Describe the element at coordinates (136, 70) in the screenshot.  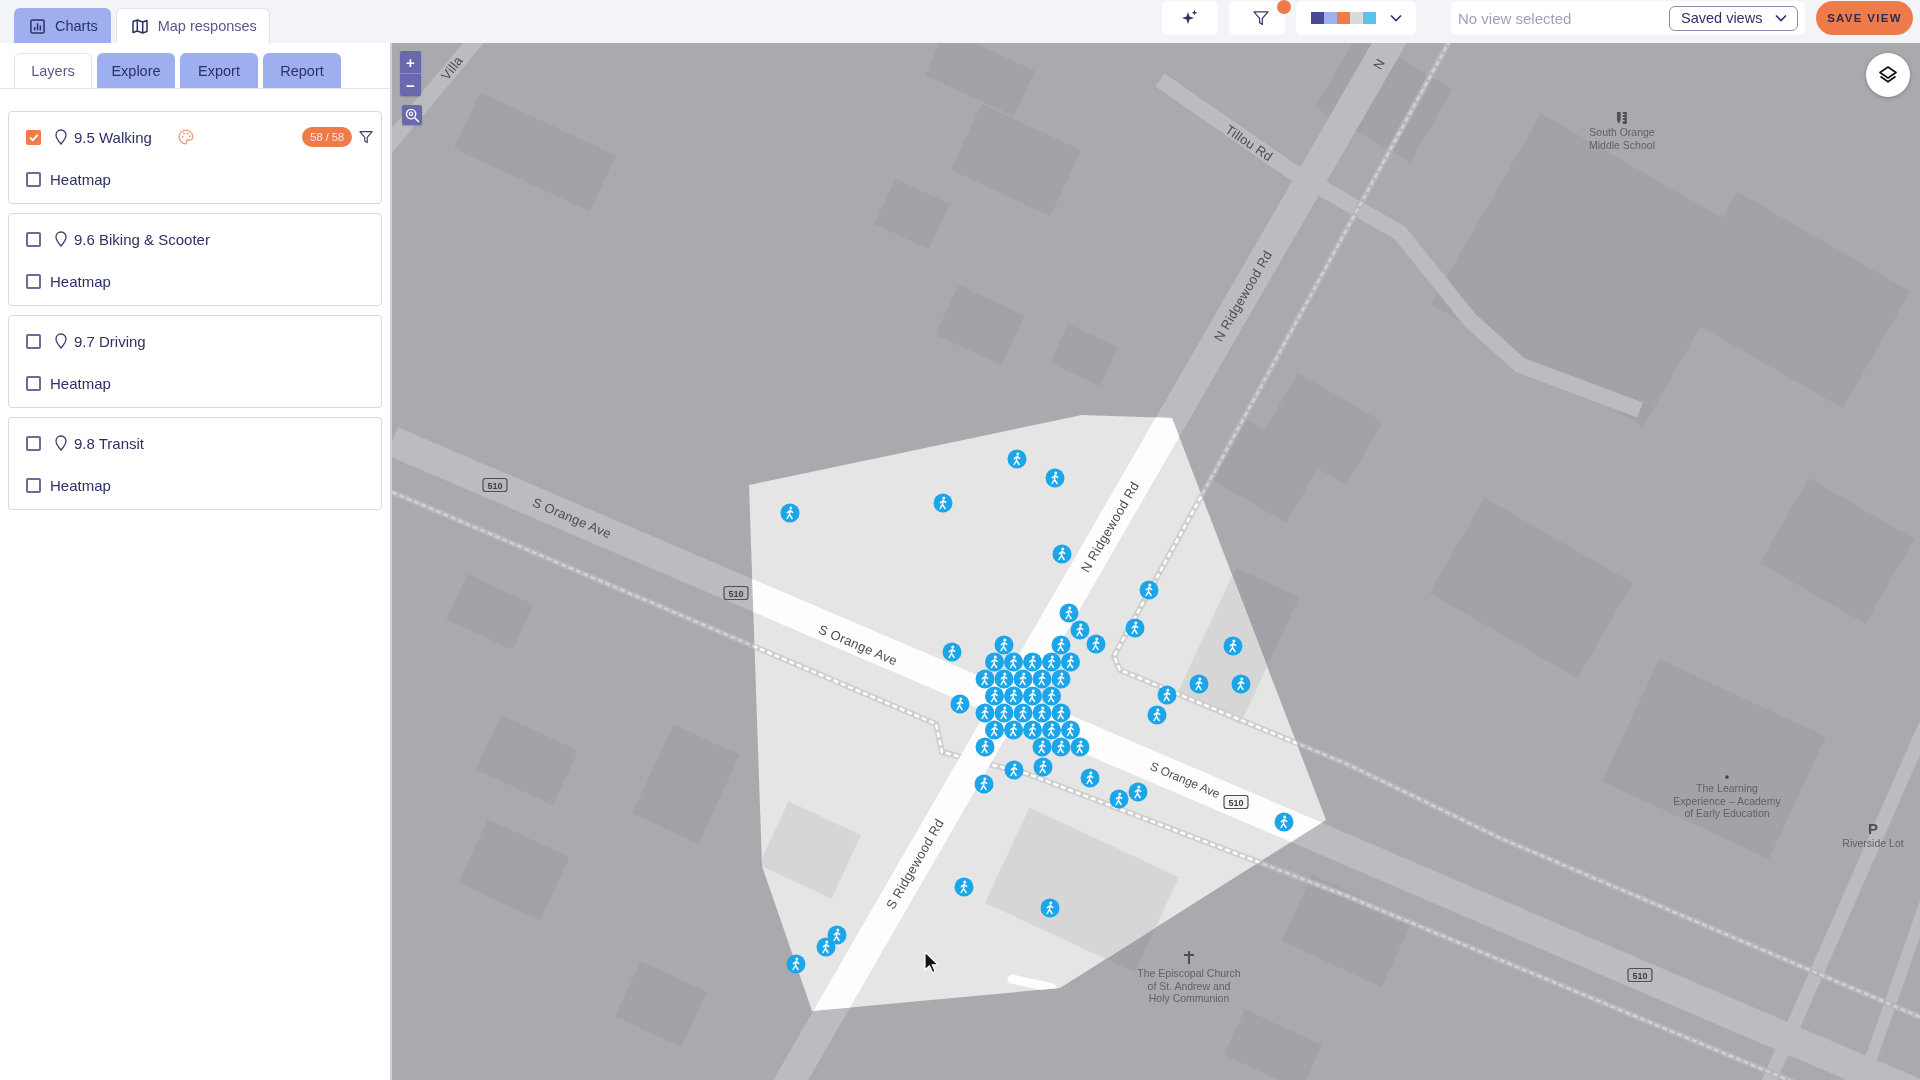
I see `panel-tab: Explore` at that location.